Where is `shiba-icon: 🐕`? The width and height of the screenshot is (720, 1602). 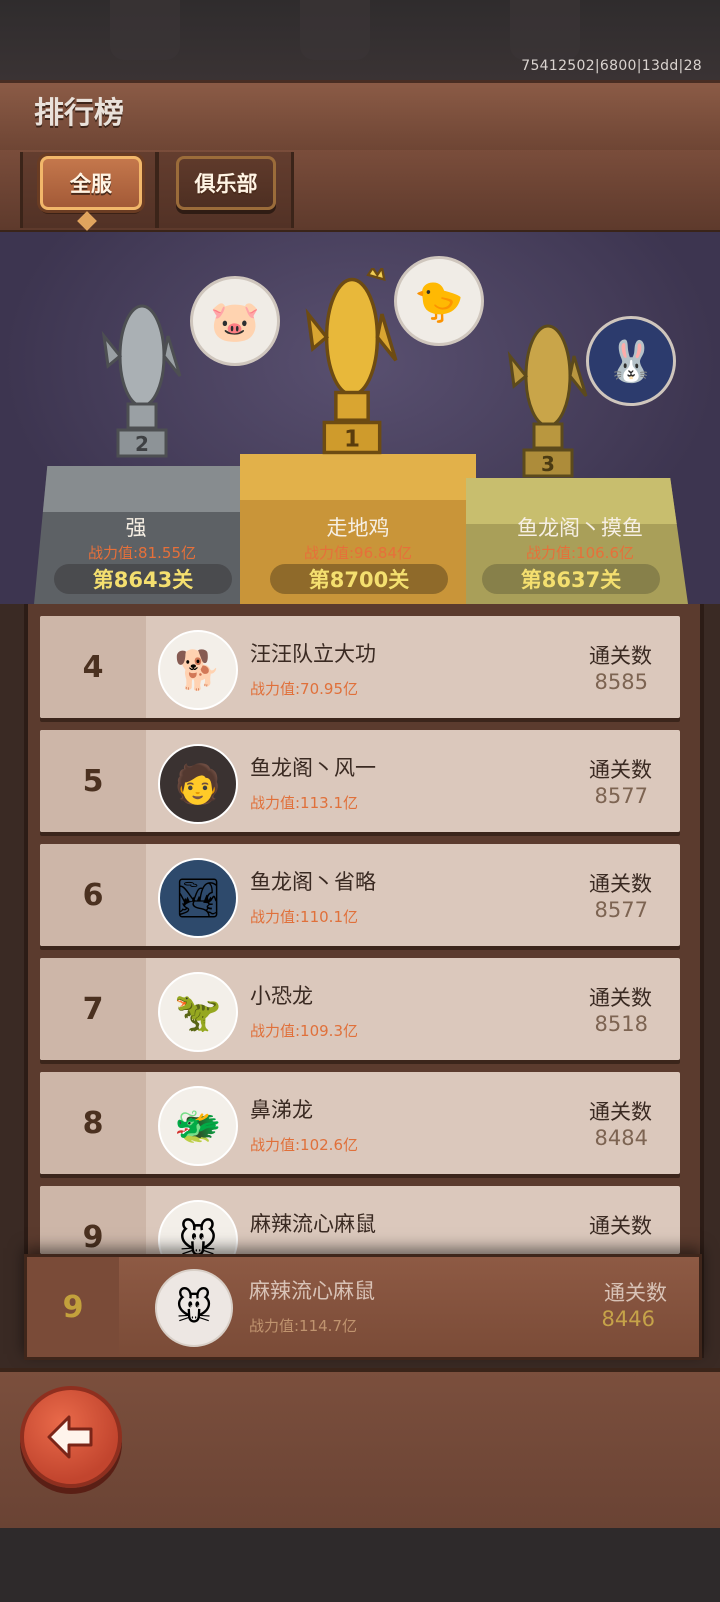 shiba-icon: 🐕 is located at coordinates (198, 670).